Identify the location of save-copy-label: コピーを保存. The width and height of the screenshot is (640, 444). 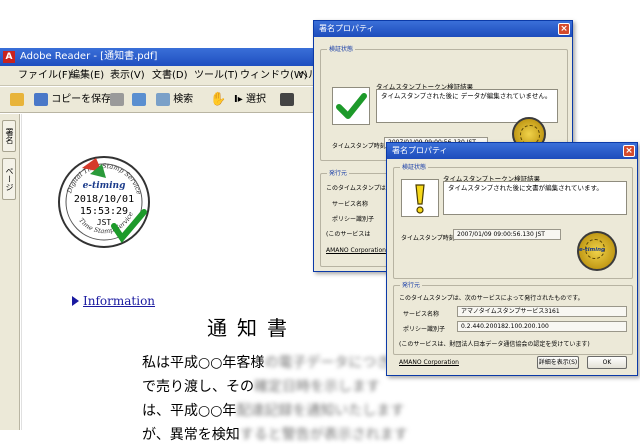
(81, 99).